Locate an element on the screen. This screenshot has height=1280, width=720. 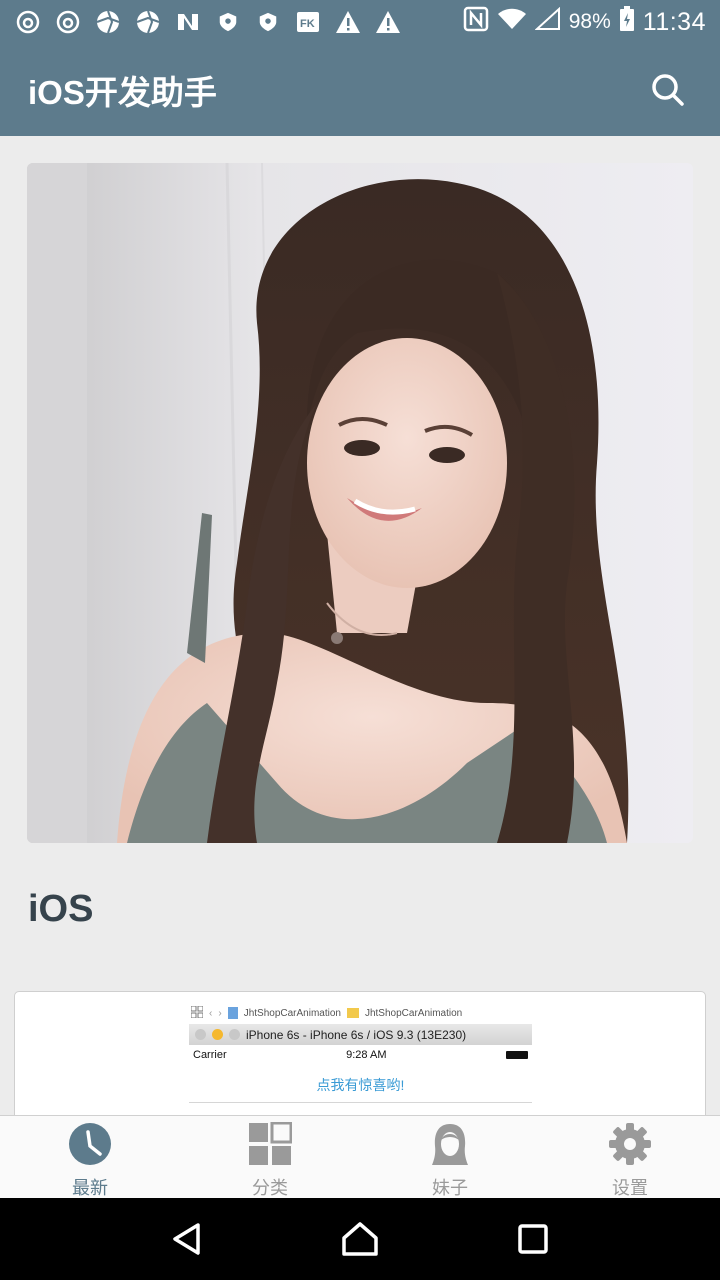
file-icon is located at coordinates (232, 1013).